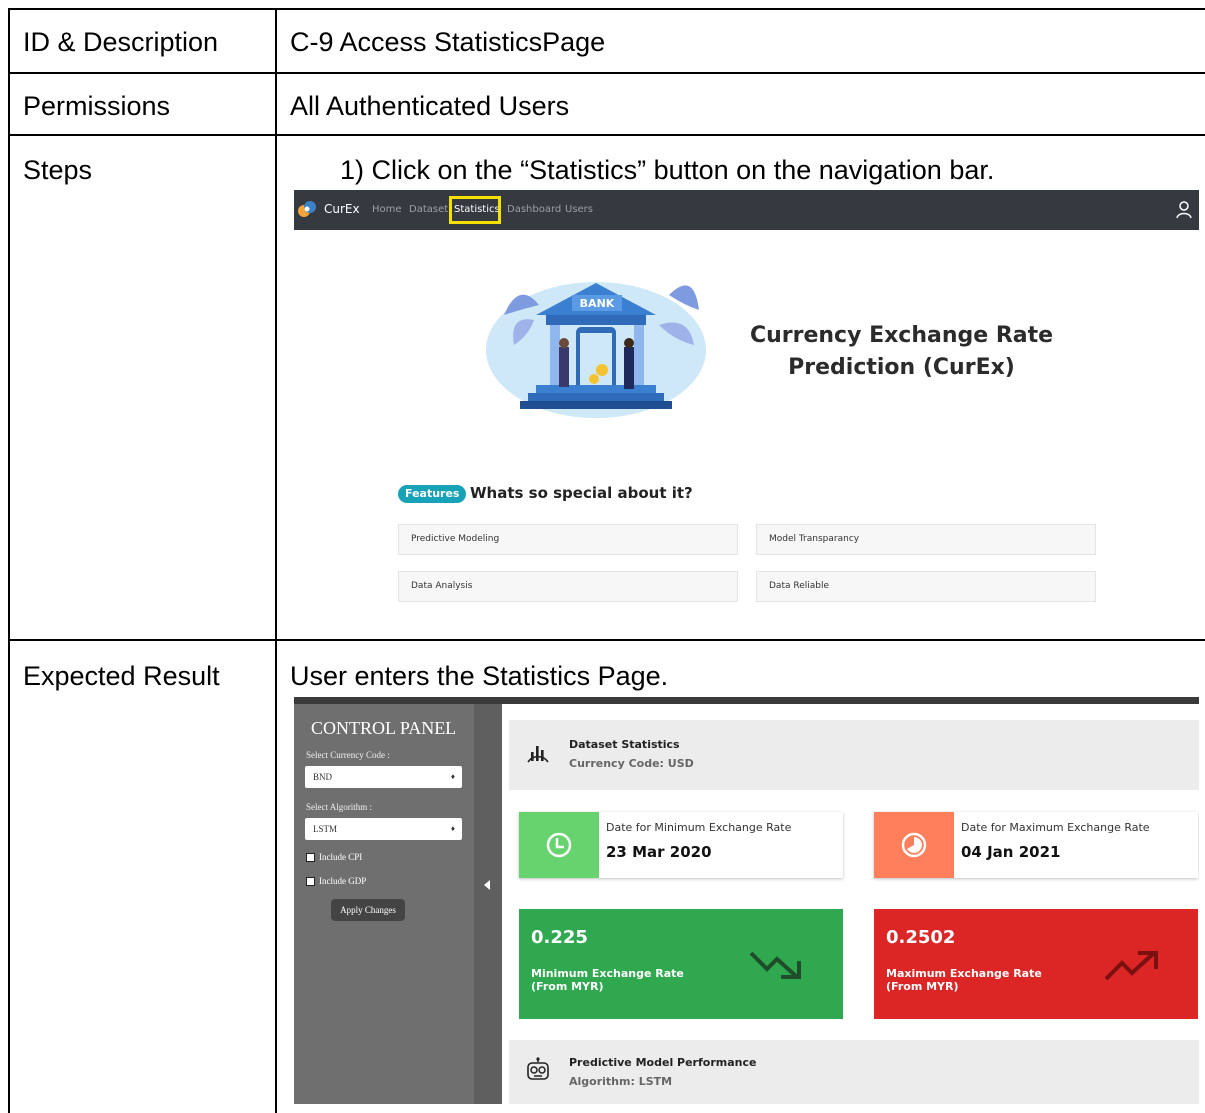 The height and width of the screenshot is (1113, 1205). Describe the element at coordinates (699, 827) in the screenshot. I see `min-date-label: Date for Minimum Exchange Rate` at that location.